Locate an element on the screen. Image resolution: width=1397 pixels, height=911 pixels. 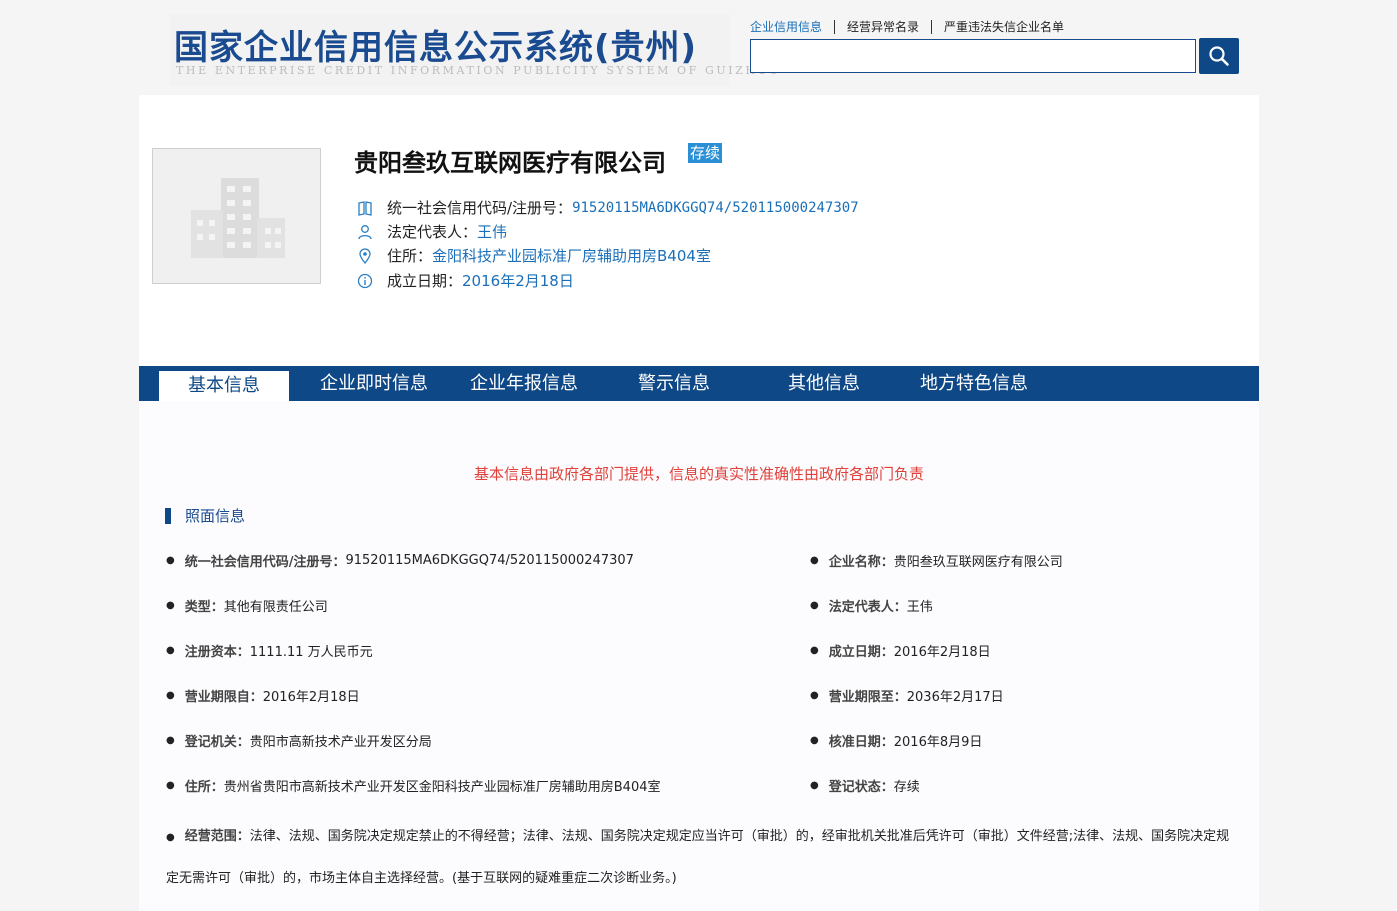
field-term-from: ● 营业期限自： 2016年2月18日 is located at coordinates (263, 697).